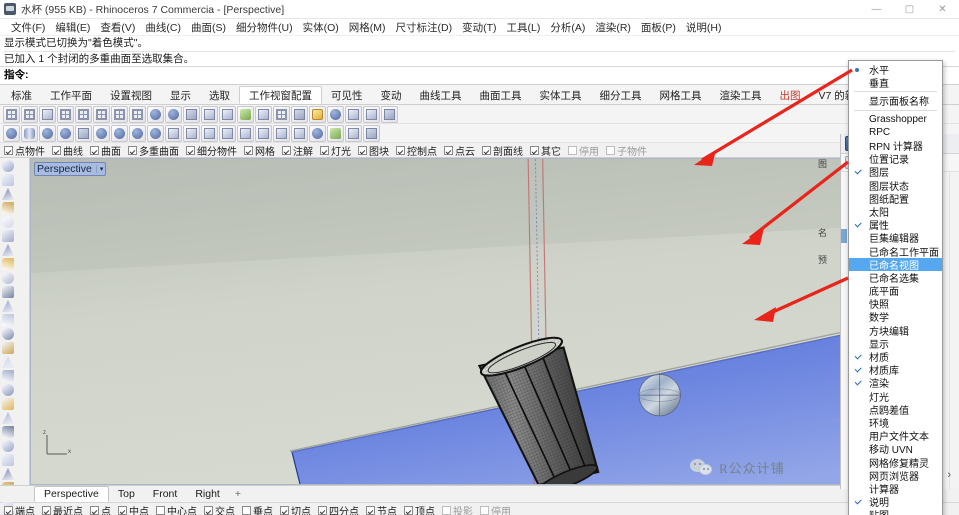 The height and width of the screenshot is (515, 959). I want to click on osnap-3: 中点, so click(133, 509).